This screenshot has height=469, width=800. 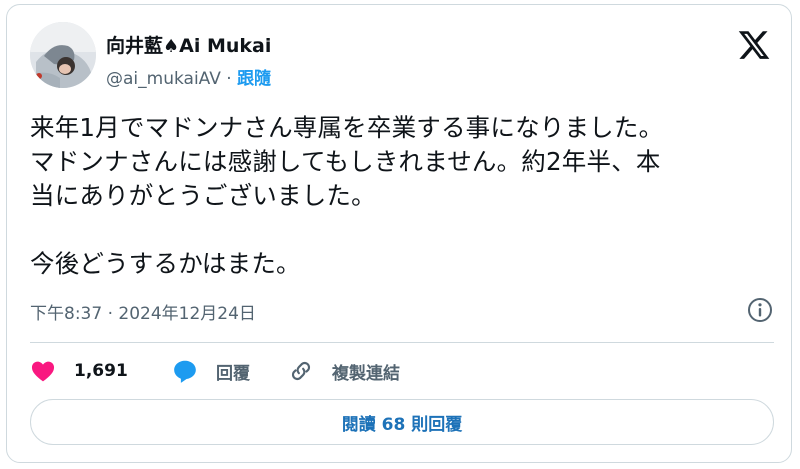 What do you see at coordinates (254, 79) in the screenshot?
I see `follow-button: 跟隨` at bounding box center [254, 79].